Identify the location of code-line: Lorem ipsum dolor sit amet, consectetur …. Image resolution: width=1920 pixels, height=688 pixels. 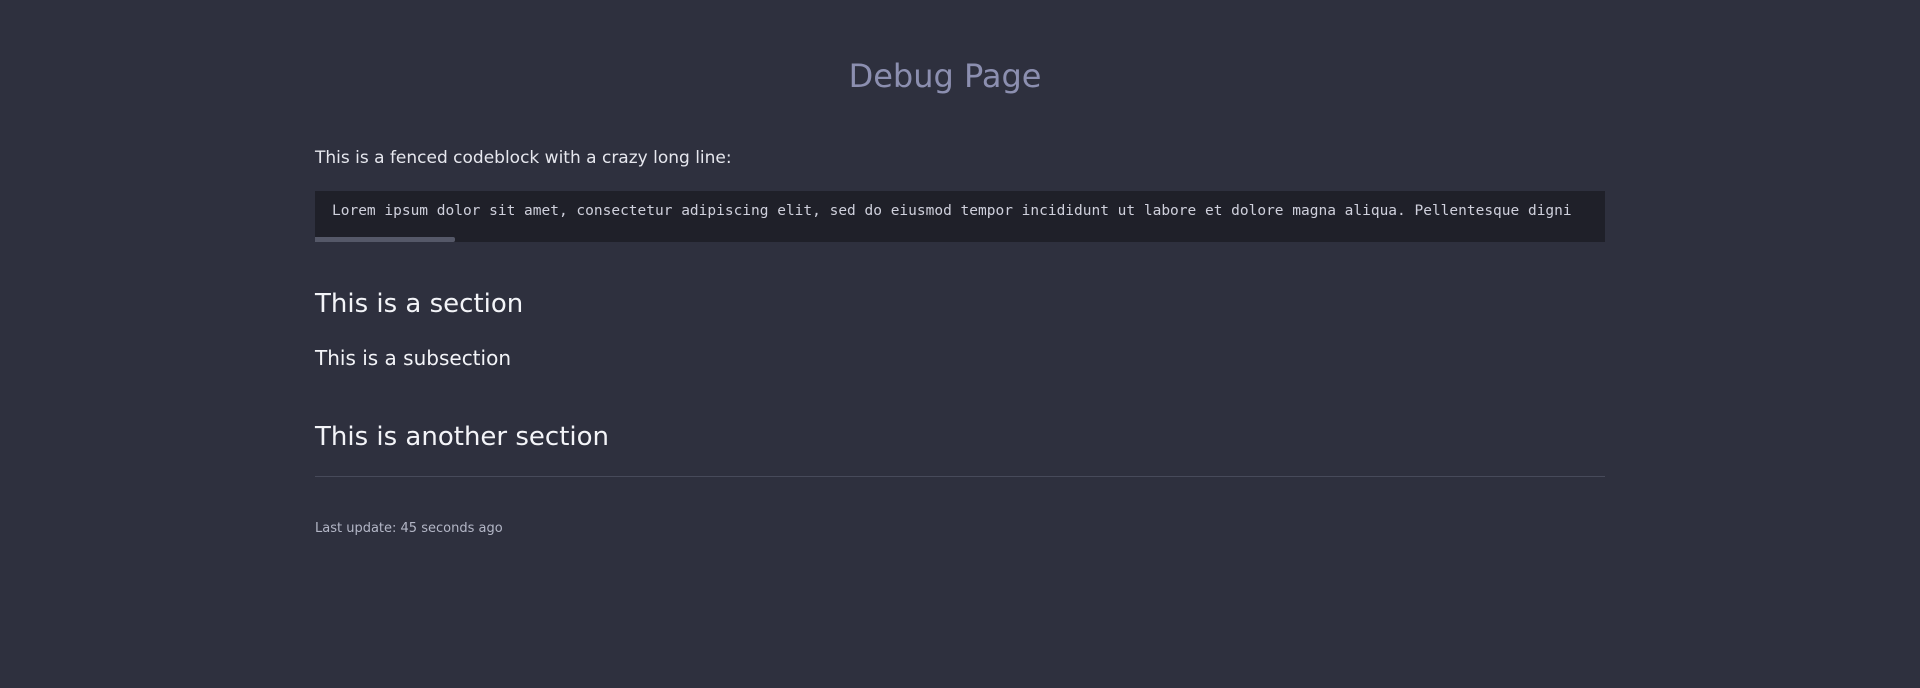
(952, 211).